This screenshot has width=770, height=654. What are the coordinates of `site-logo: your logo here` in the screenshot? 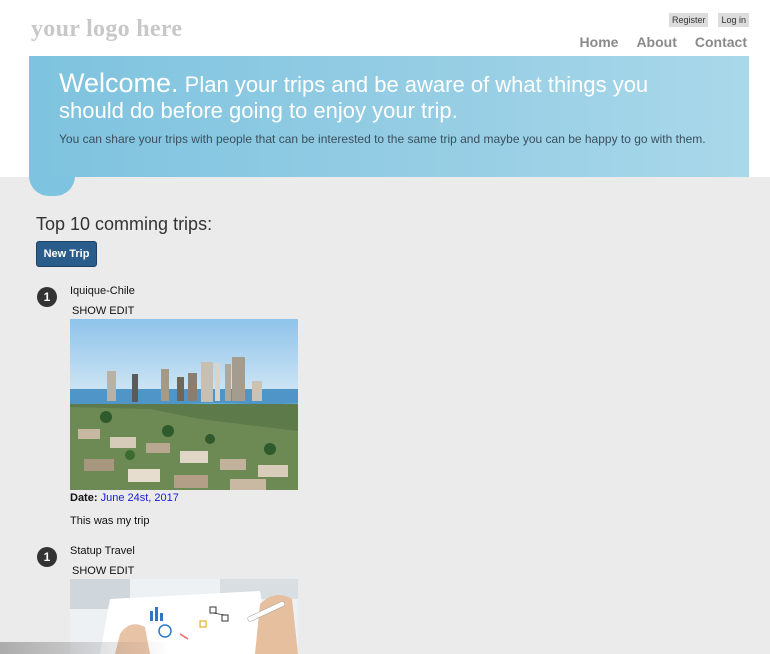 It's located at (106, 29).